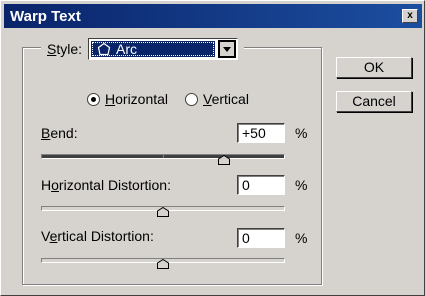  What do you see at coordinates (213, 16) in the screenshot?
I see `title-bar: Warp Text x` at bounding box center [213, 16].